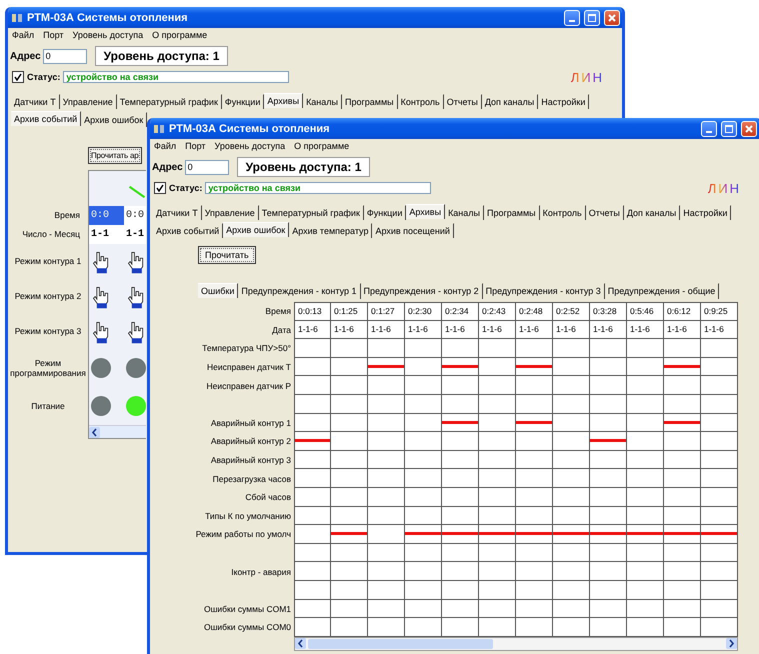 The image size is (759, 654). Describe the element at coordinates (247, 609) in the screenshot. I see `row-label: Ошибки суммы COM1` at that location.